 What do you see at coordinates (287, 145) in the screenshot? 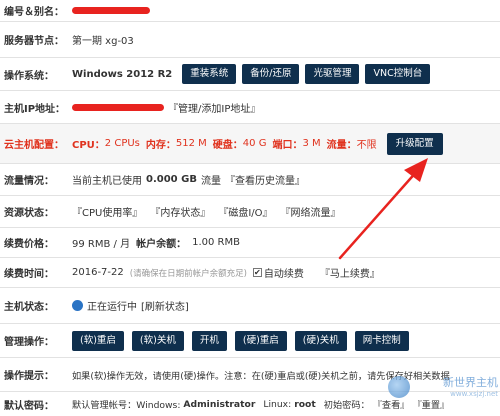
I see `port-label: 端口：` at bounding box center [287, 145].